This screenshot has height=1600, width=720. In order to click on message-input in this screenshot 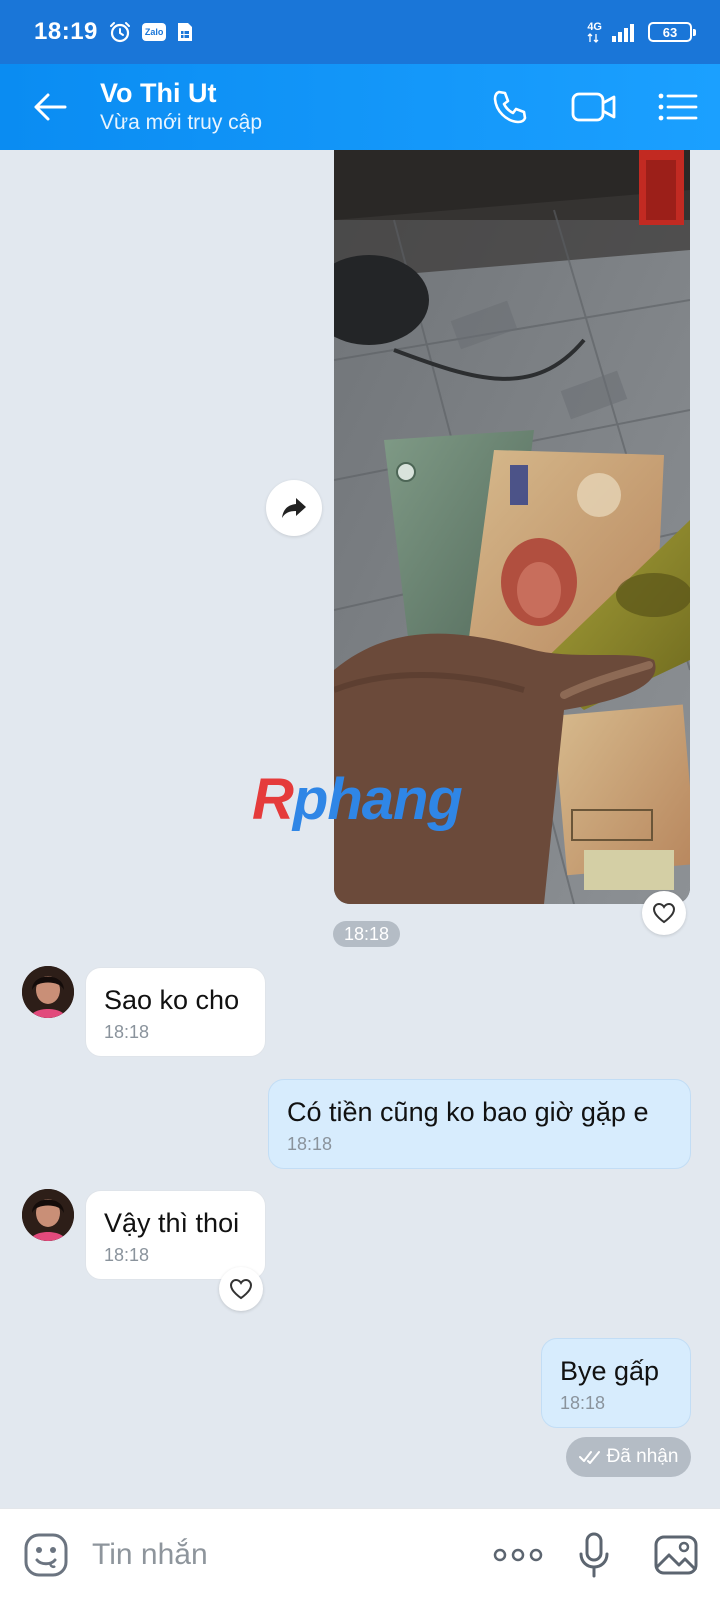, I will do `click(286, 1554)`.